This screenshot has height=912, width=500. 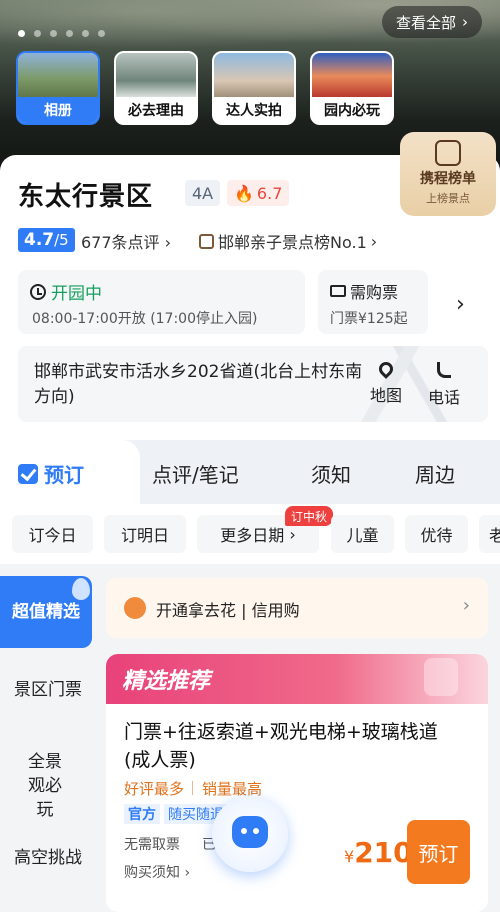 I want to click on robot-icon, so click(x=250, y=832).